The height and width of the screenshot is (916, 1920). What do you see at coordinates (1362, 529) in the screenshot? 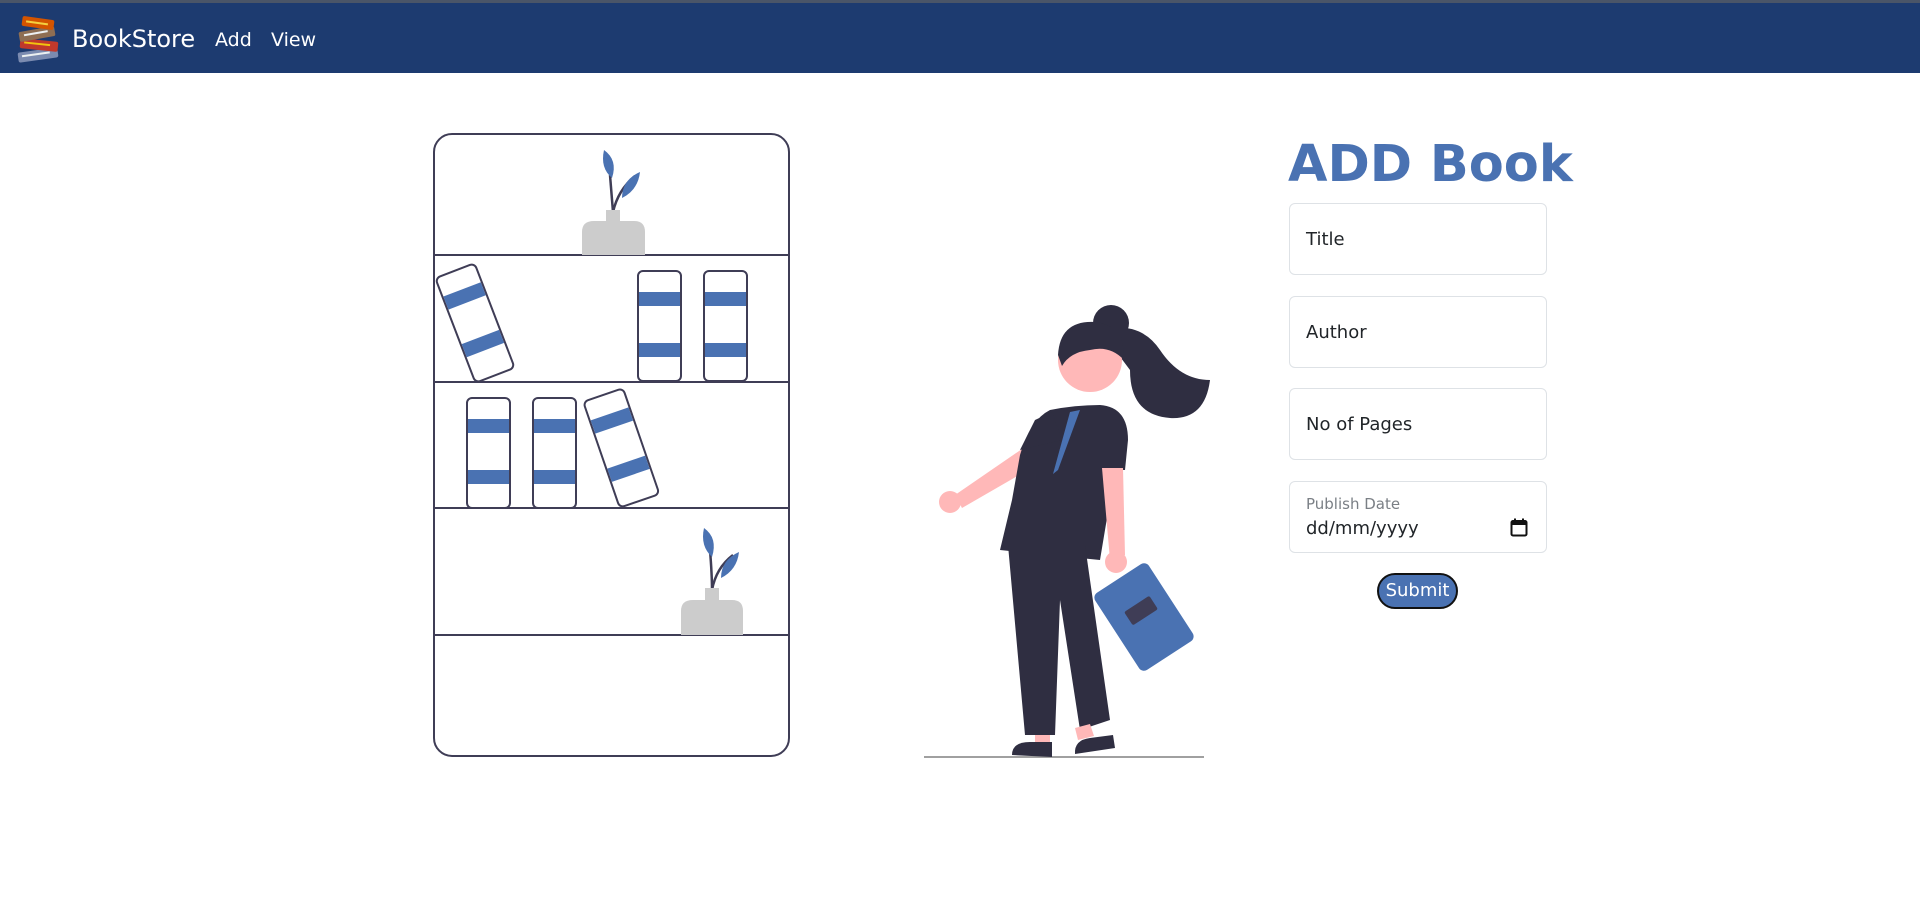
I see `publish-date-value: dd/mm/yyyy` at bounding box center [1362, 529].